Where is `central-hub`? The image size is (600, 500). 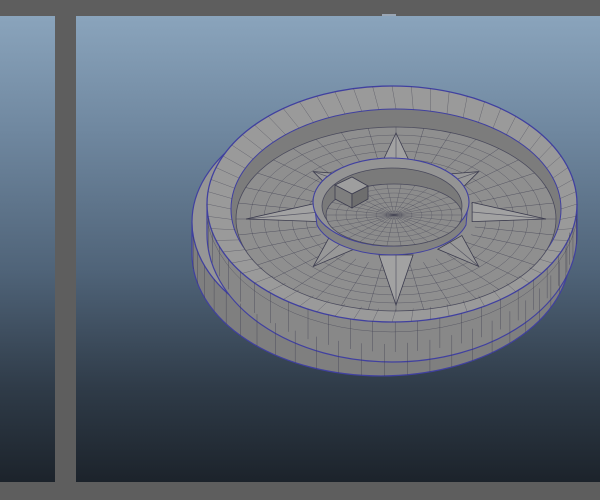
central-hub is located at coordinates (391, 206).